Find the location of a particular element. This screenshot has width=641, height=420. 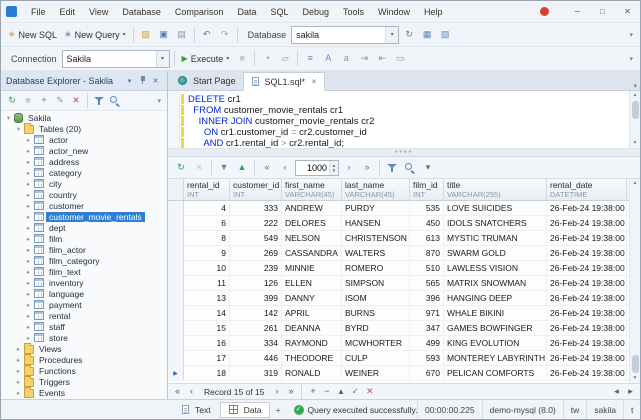

tree-table-country: ▸ country is located at coordinates (84, 194).